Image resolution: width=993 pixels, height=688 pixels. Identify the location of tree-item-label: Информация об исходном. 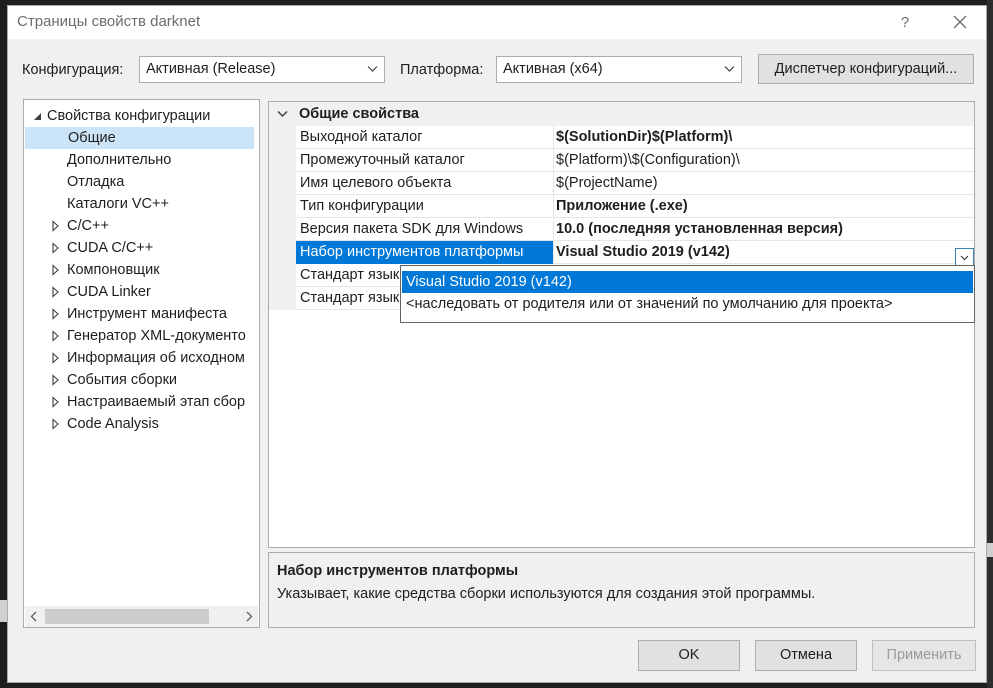
(156, 358).